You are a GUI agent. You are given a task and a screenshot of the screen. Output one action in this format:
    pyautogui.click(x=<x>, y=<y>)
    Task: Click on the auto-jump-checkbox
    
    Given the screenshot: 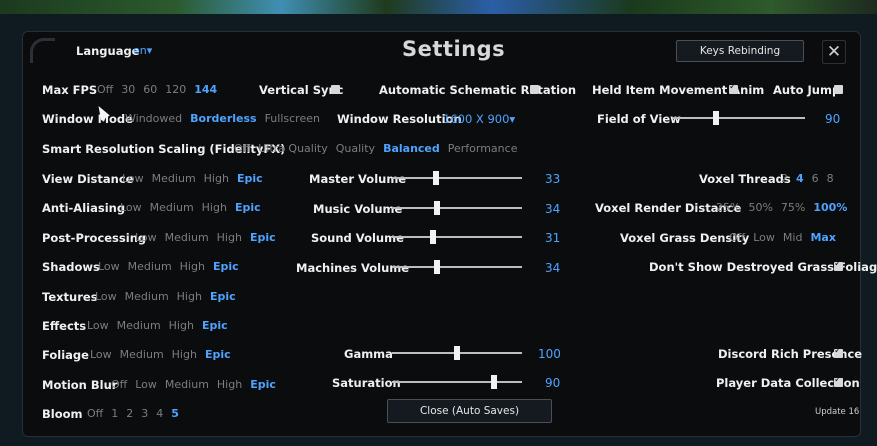 What is the action you would take?
    pyautogui.click(x=838, y=89)
    